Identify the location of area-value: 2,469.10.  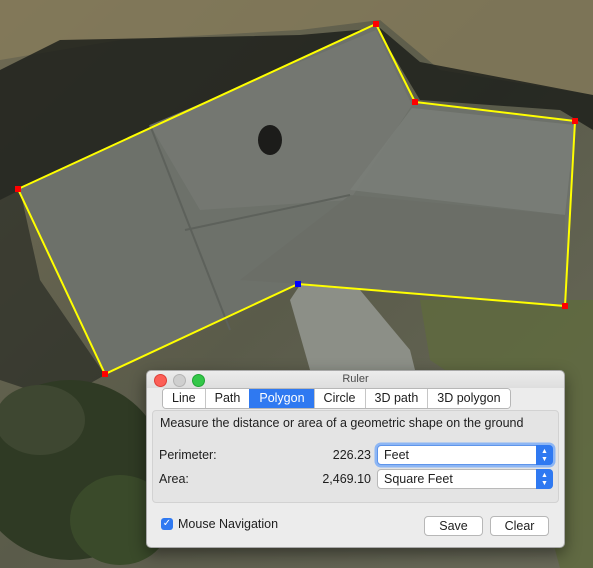
(346, 479).